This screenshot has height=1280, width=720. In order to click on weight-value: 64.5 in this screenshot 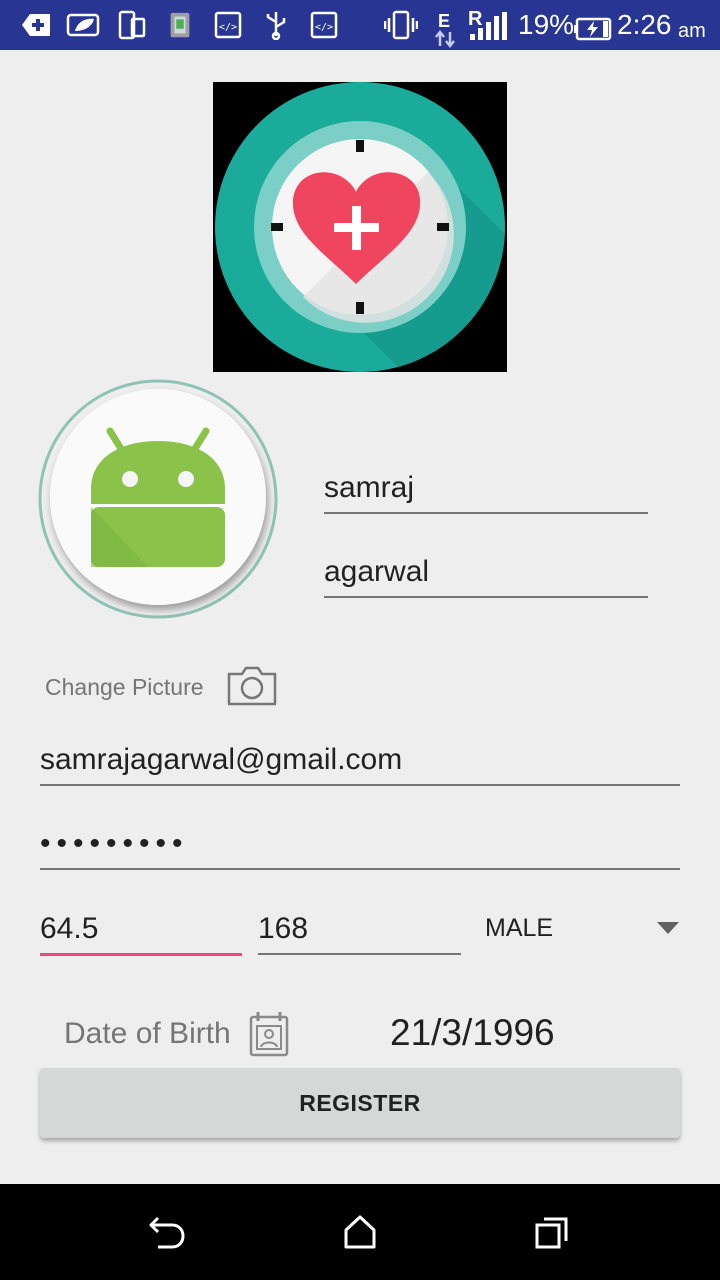, I will do `click(69, 928)`.